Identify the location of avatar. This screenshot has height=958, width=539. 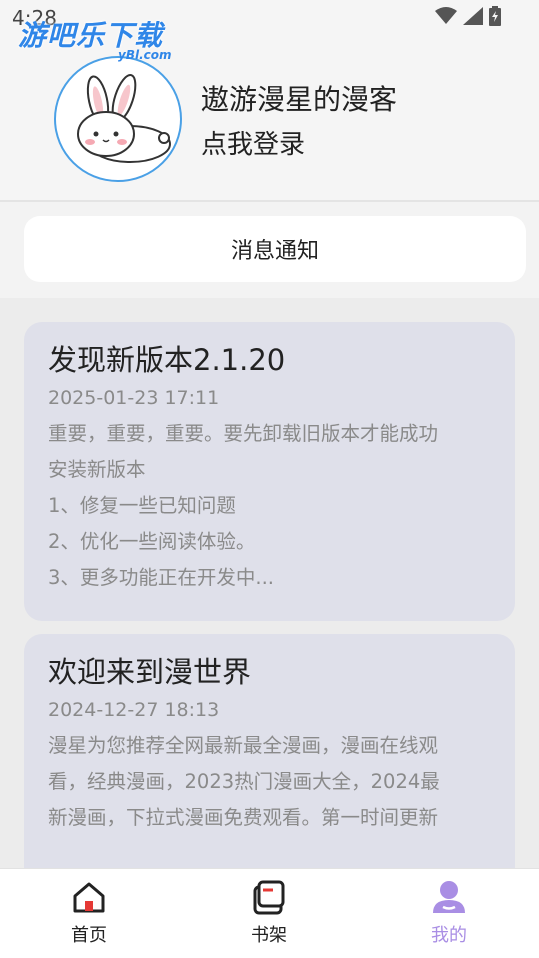
(118, 119).